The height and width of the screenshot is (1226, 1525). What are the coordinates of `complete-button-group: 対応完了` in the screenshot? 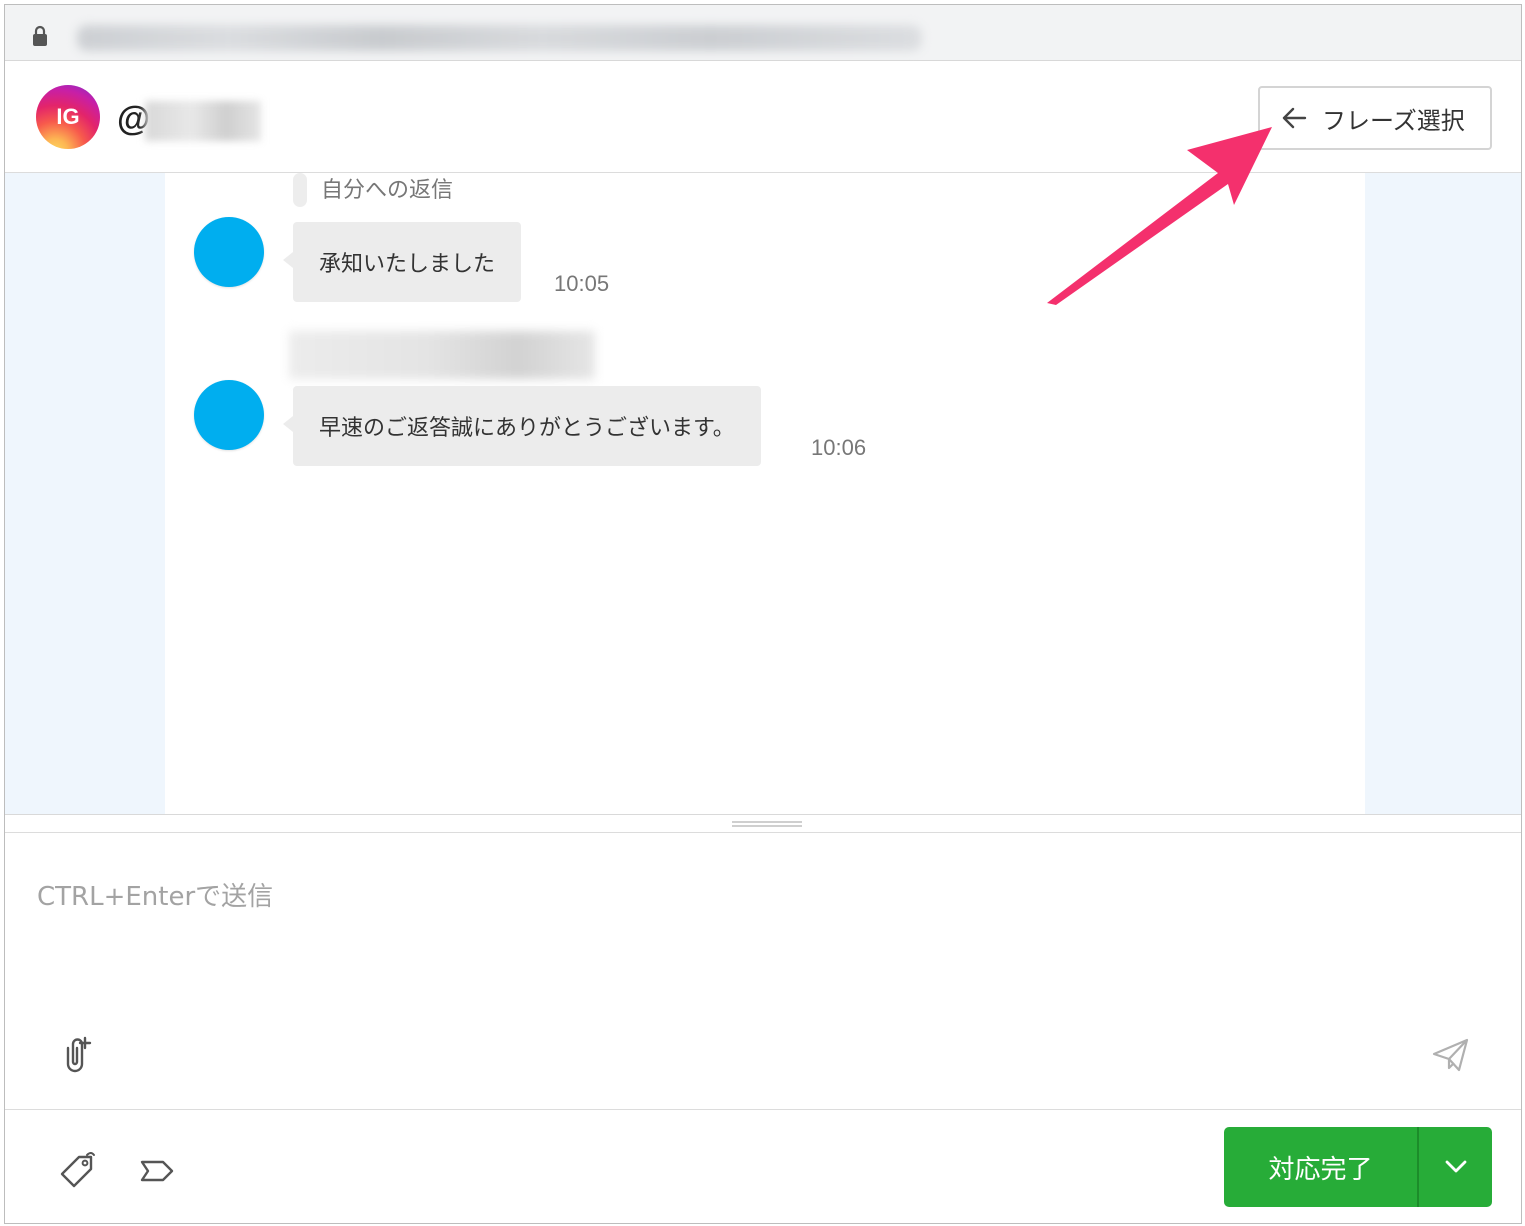 It's located at (1358, 1167).